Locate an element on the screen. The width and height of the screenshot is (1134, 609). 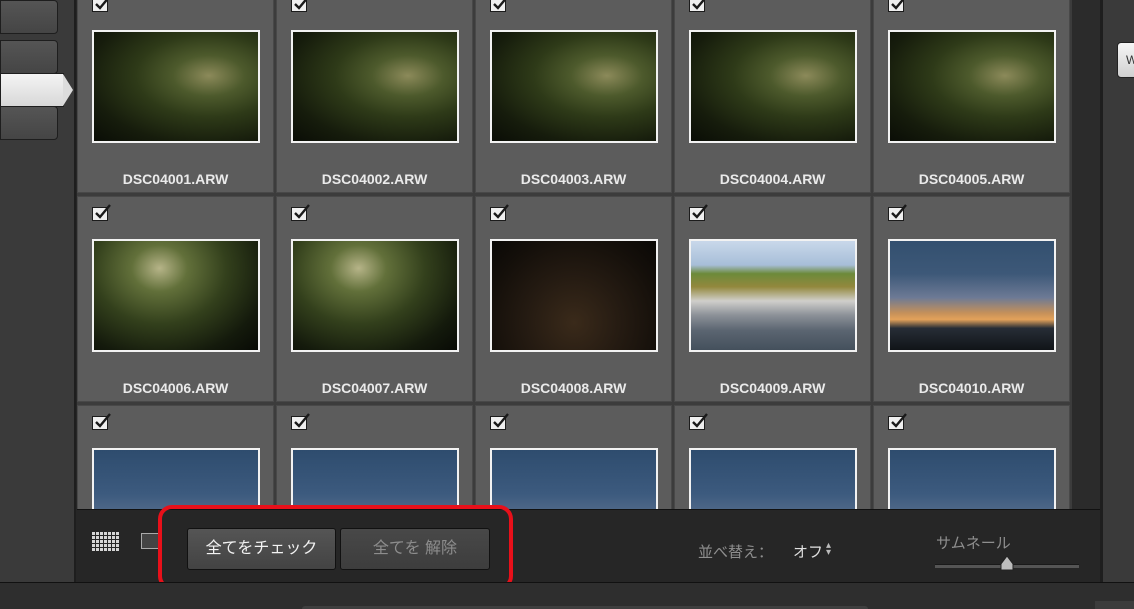
photo-cell: DSC04010.ARW is located at coordinates (971, 299).